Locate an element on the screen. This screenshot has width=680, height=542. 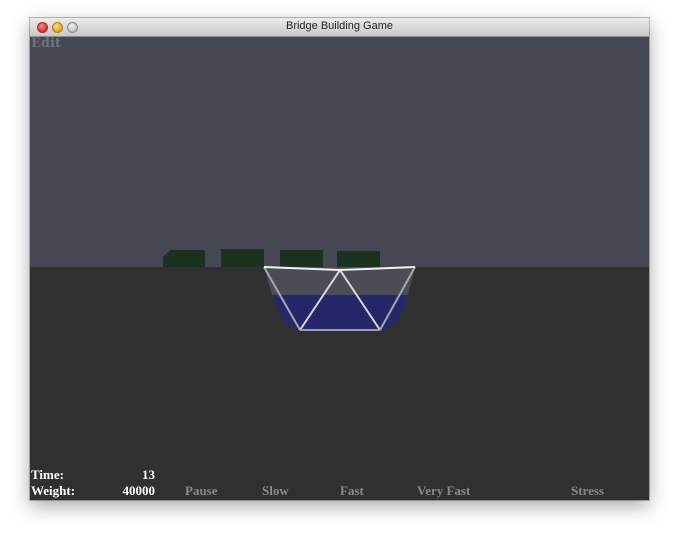
time-value: 13 is located at coordinates (148, 474).